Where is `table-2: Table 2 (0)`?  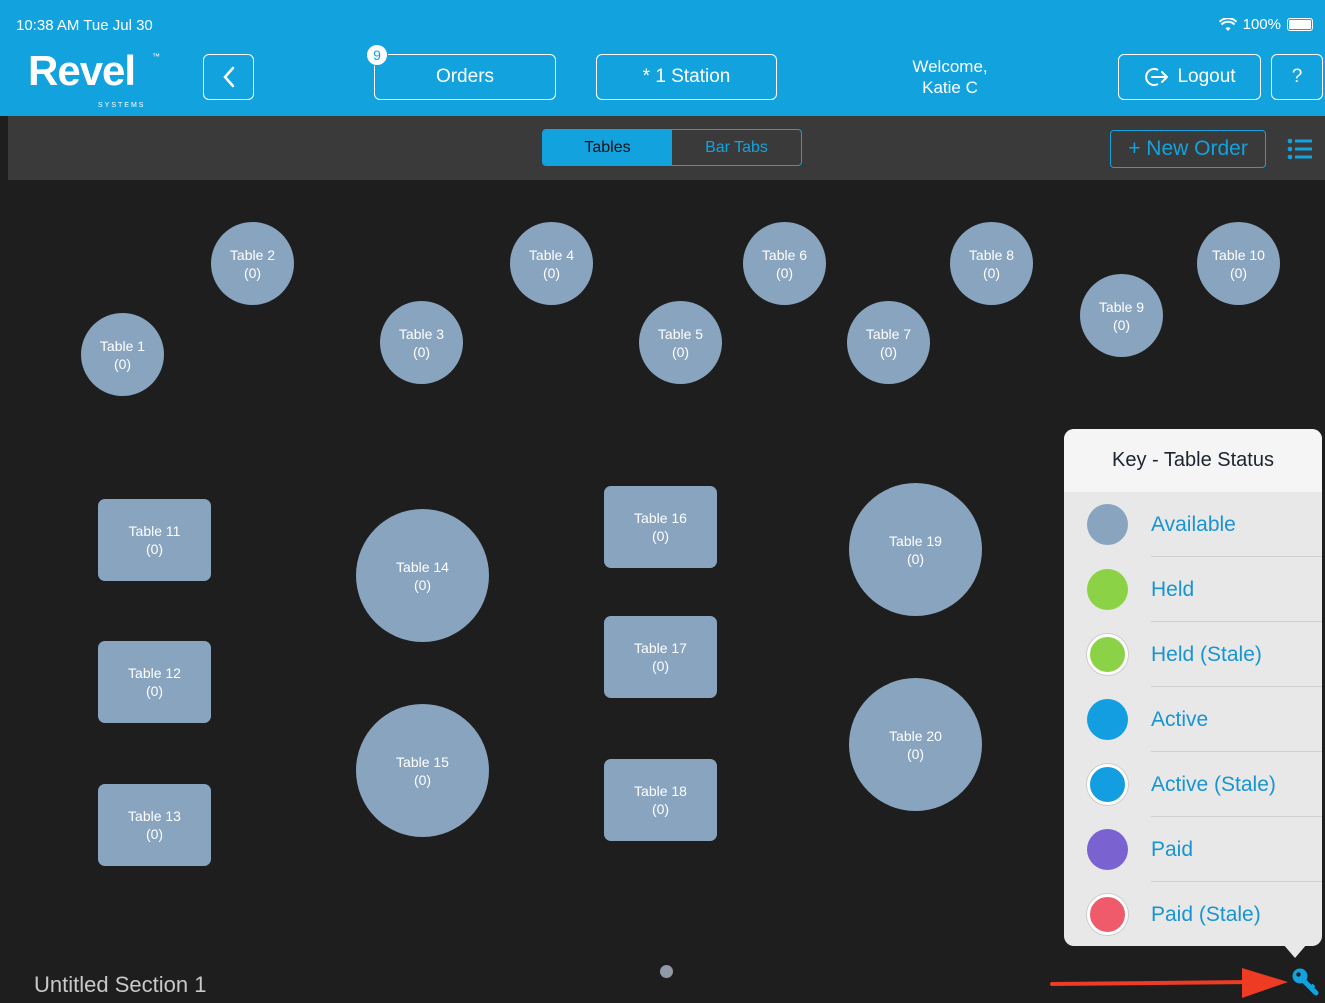
table-2: Table 2 (0) is located at coordinates (252, 263).